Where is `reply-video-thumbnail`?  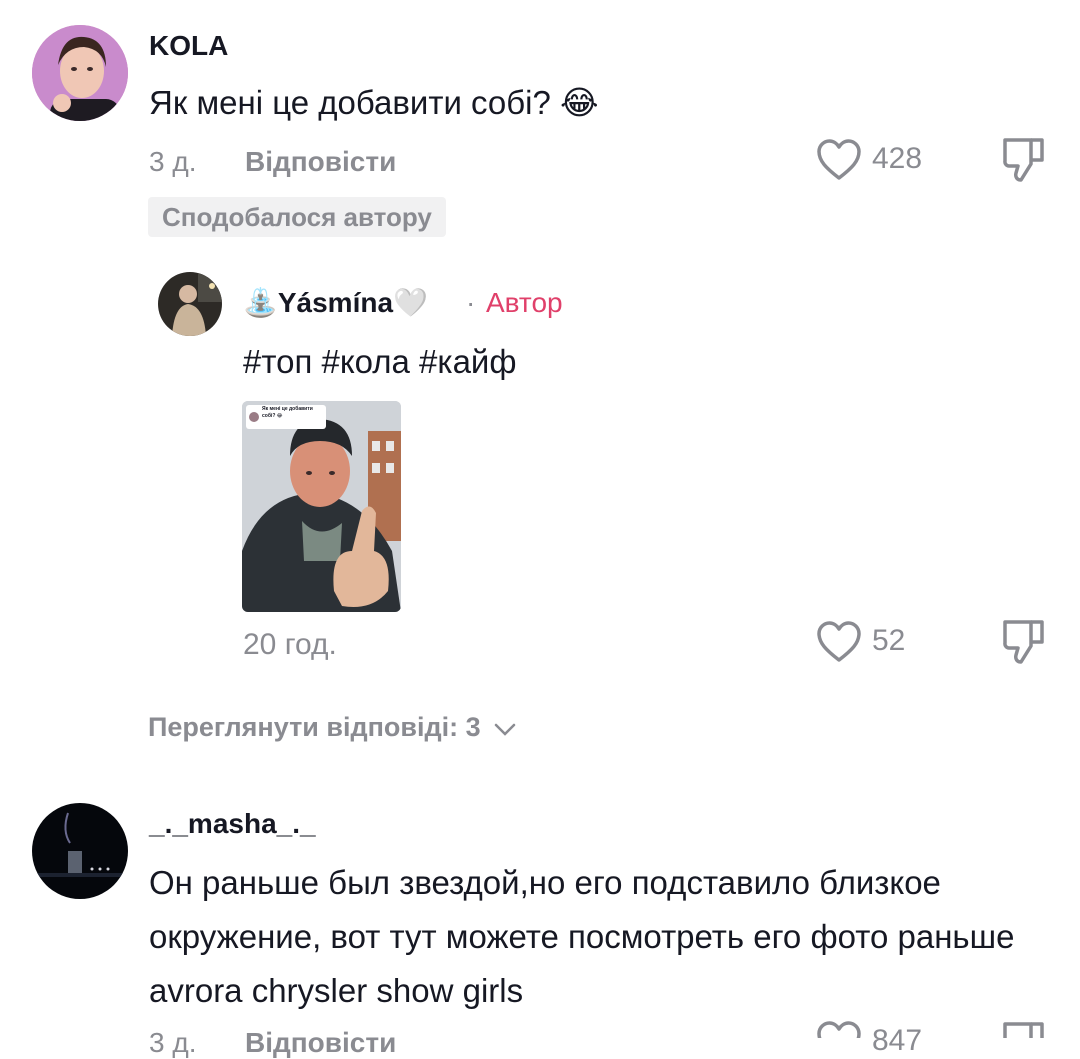 reply-video-thumbnail is located at coordinates (321, 506).